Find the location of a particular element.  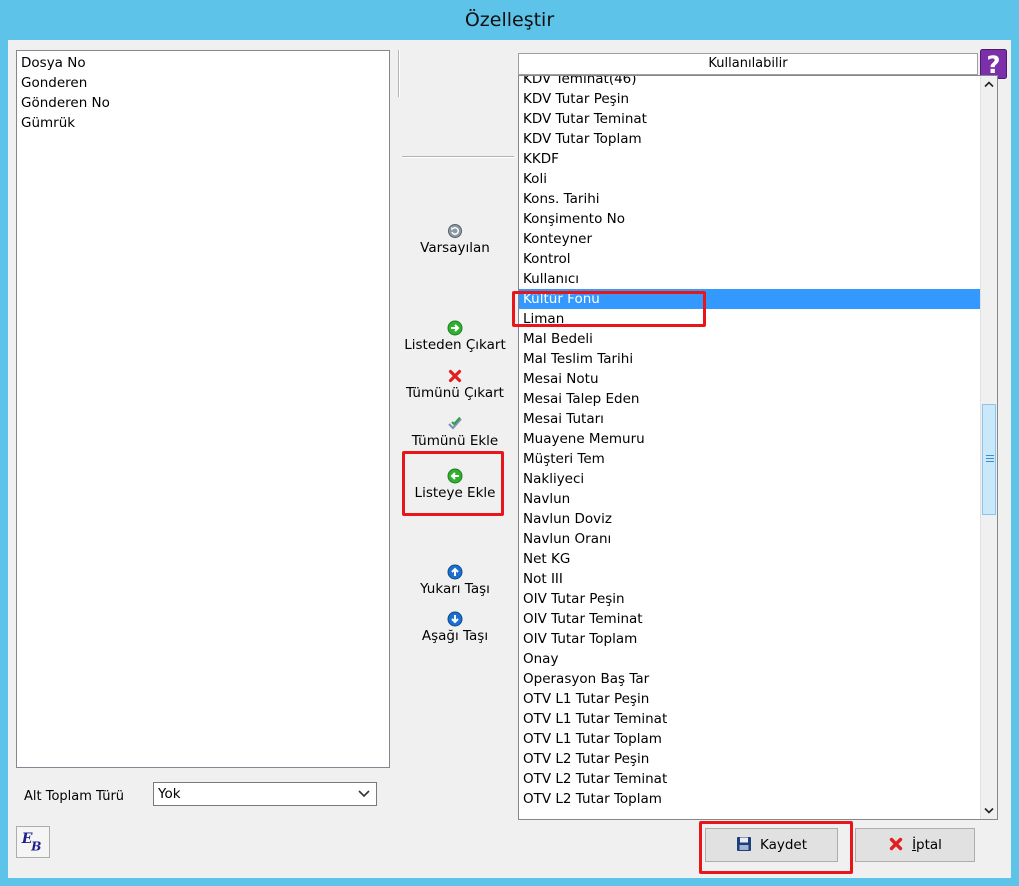

add-to-list-button: Listeye Ekle is located at coordinates (455, 485).